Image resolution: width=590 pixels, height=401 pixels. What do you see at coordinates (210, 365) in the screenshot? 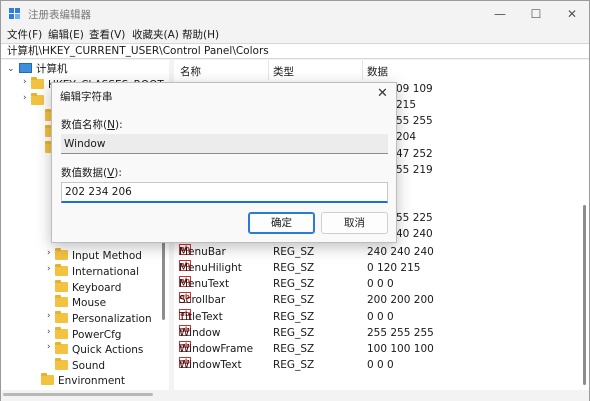
I see `cell-name: WindowText` at bounding box center [210, 365].